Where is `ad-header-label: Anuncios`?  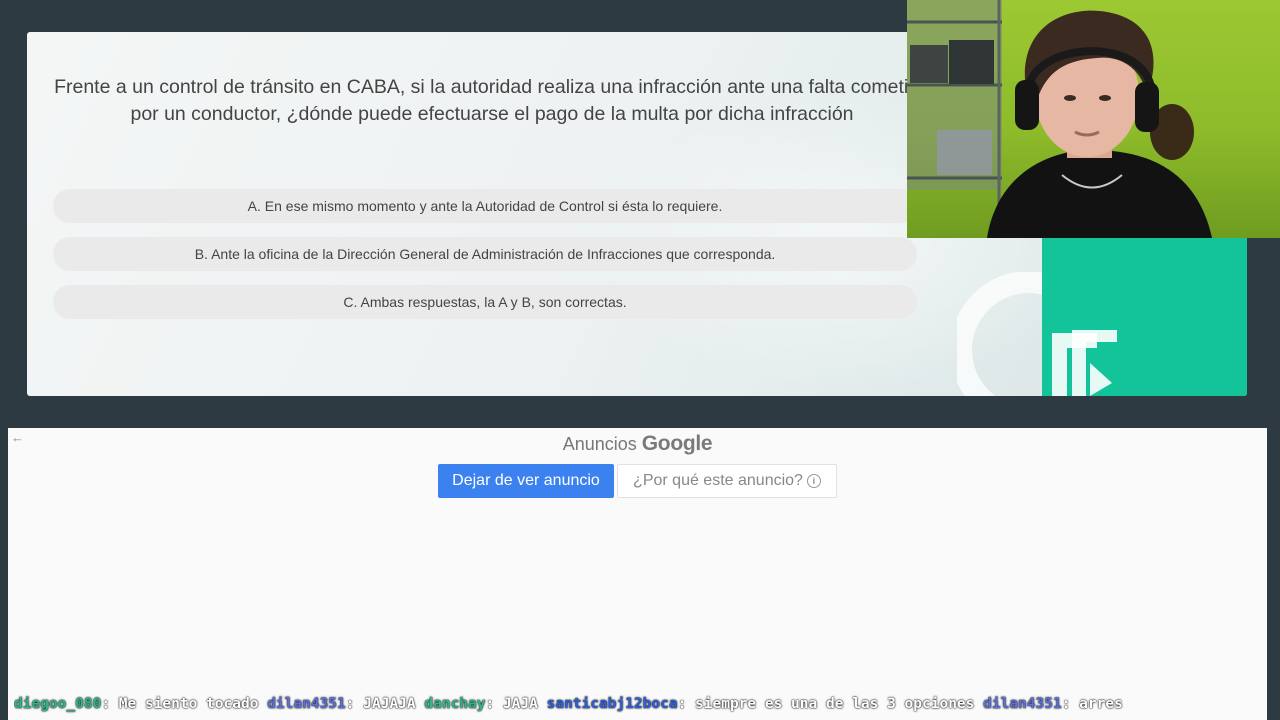
ad-header-label: Anuncios is located at coordinates (599, 444).